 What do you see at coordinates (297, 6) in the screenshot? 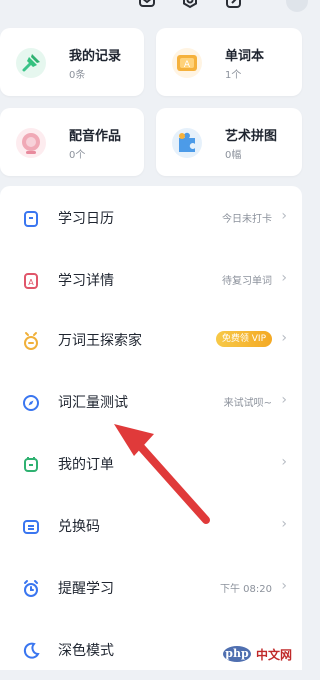
I see `avatar` at bounding box center [297, 6].